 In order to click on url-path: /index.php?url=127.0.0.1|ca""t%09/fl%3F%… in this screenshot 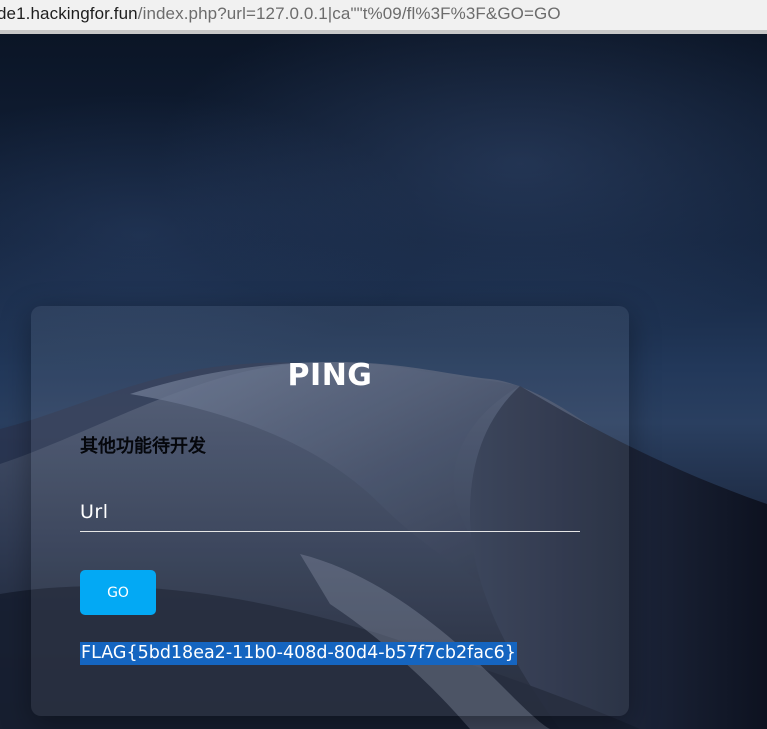, I will do `click(349, 13)`.